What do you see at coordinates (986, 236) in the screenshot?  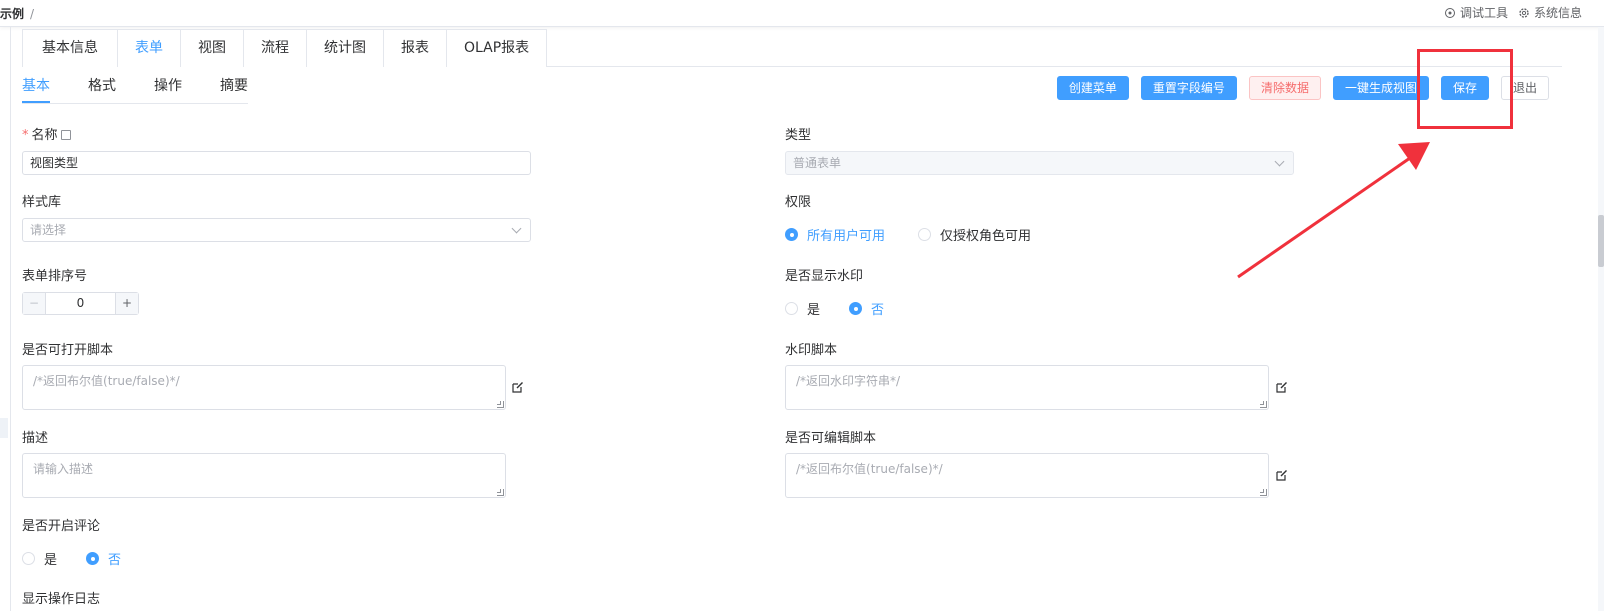 I see `permission-authorized-roles-label: 仅授权角色可用` at bounding box center [986, 236].